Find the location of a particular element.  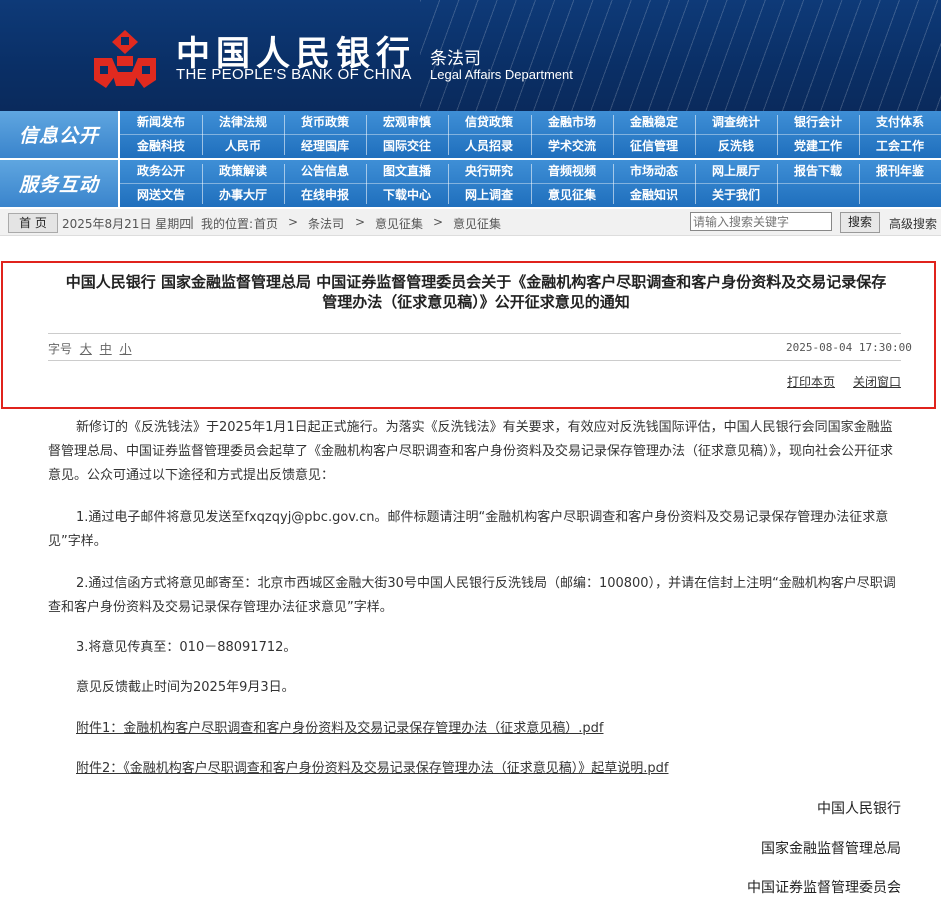

nav-service-link: 音频视频 is located at coordinates (572, 171).